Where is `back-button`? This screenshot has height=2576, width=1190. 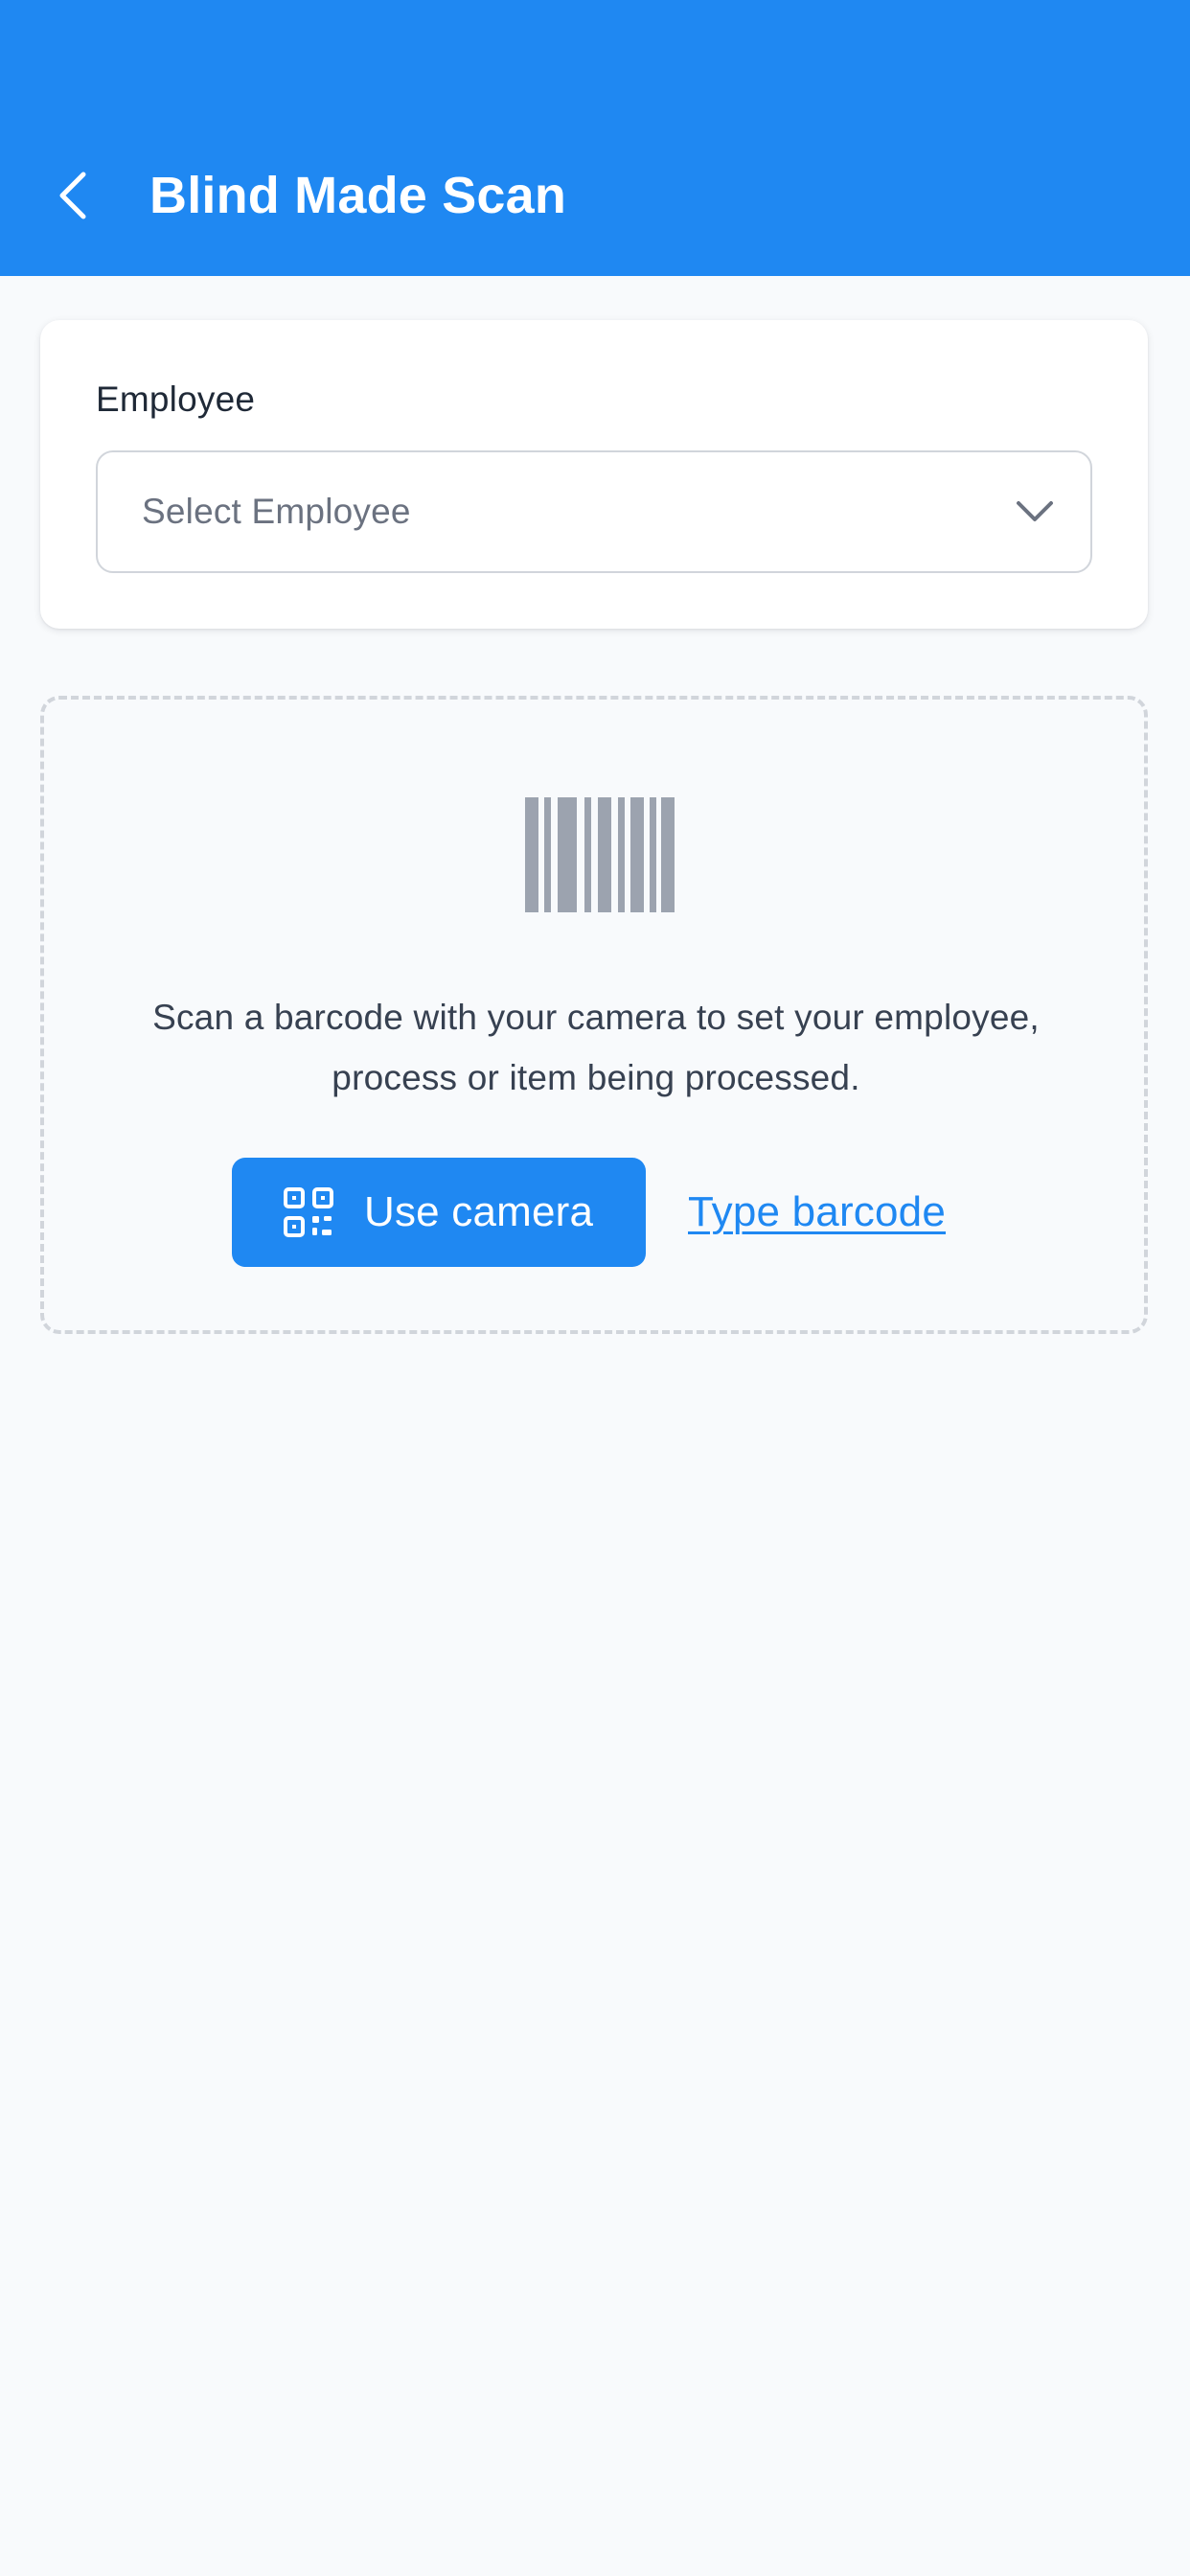
back-button is located at coordinates (73, 195).